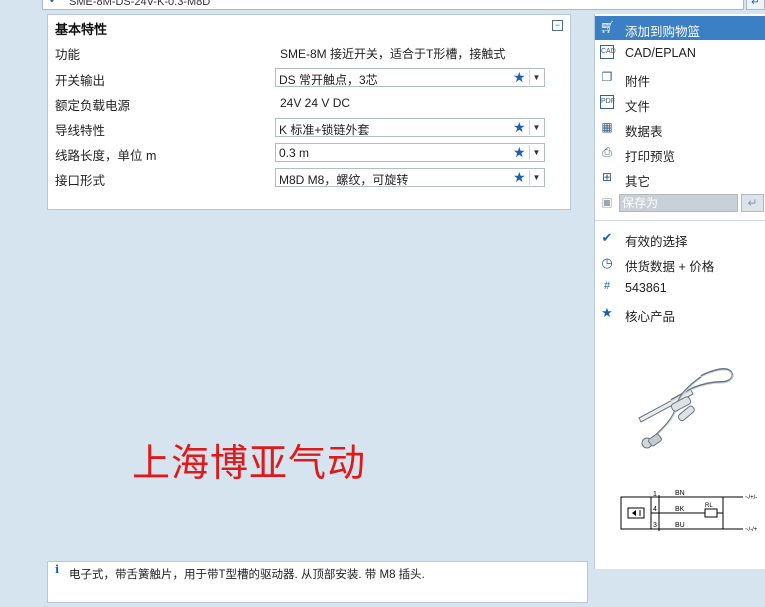 Image resolution: width=765 pixels, height=607 pixels. I want to click on feature-row-rated-voltage: 额定负载电源 24V 24 V DC, so click(310, 103).